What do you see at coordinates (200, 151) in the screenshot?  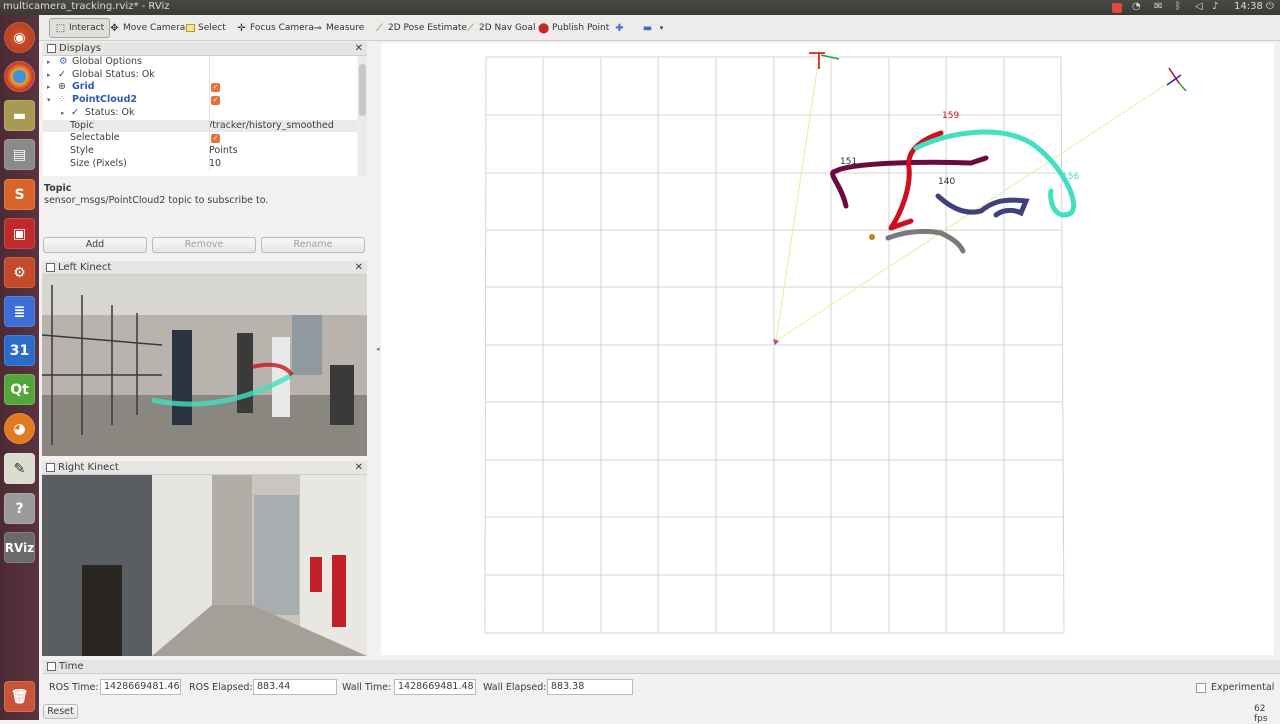 I see `tree-row-style: Style Points` at bounding box center [200, 151].